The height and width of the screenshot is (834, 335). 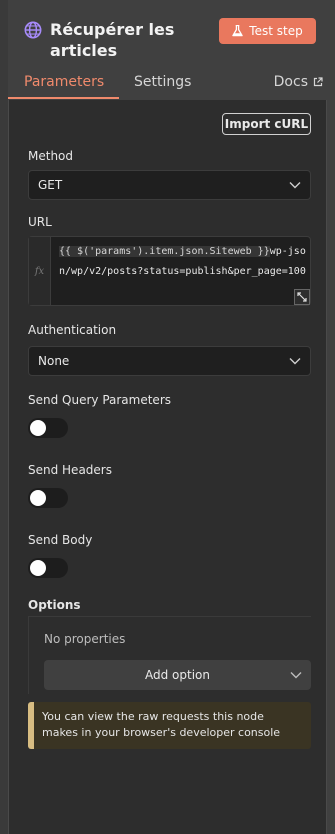 What do you see at coordinates (70, 470) in the screenshot?
I see `send-headers-label: Send Headers` at bounding box center [70, 470].